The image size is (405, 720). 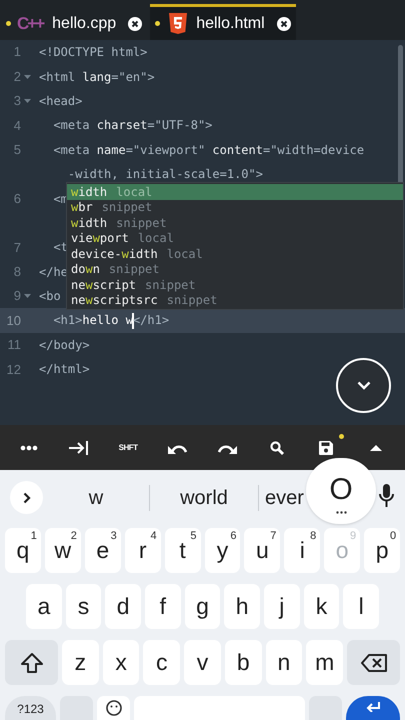 What do you see at coordinates (30, 708) in the screenshot?
I see `symbols-key: ?123` at bounding box center [30, 708].